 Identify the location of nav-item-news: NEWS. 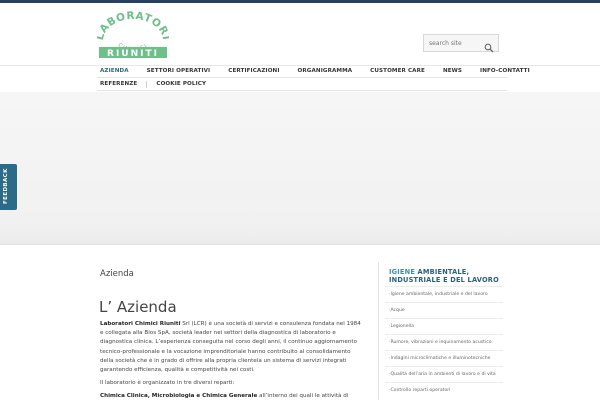
(451, 71).